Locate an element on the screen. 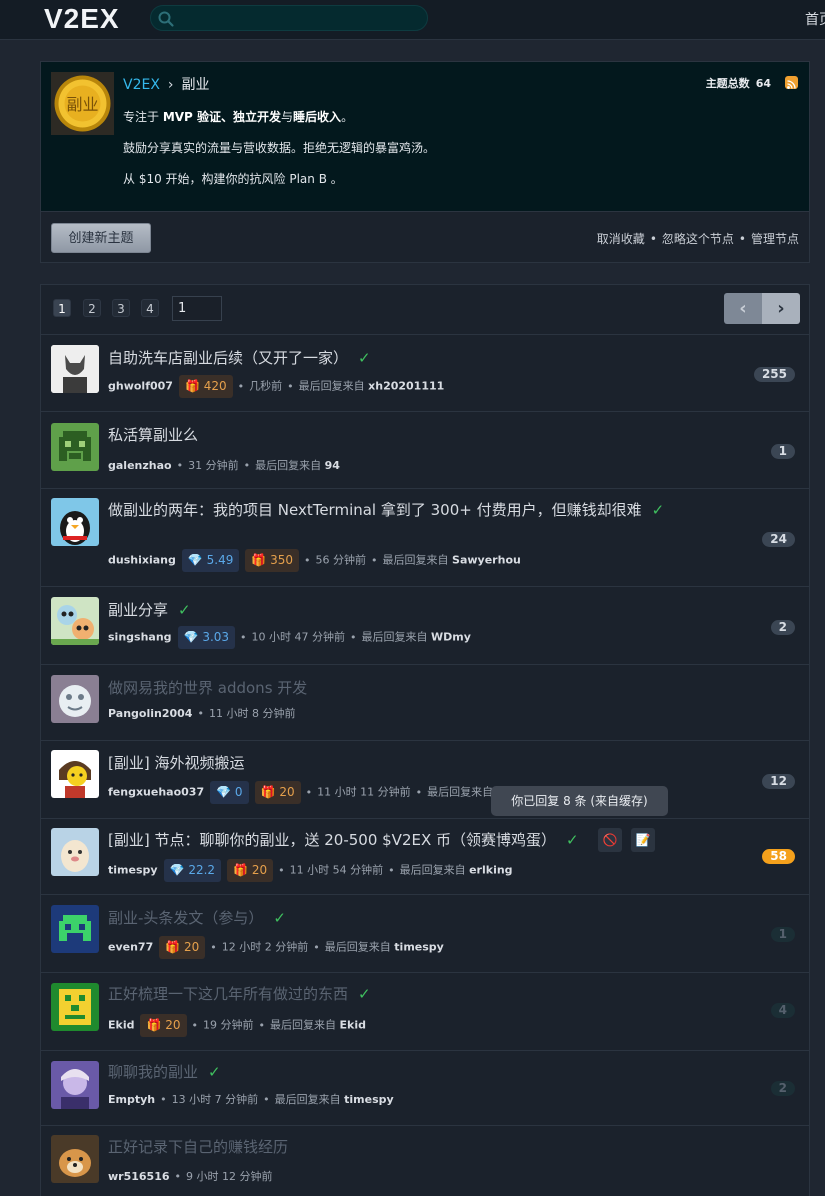 This screenshot has height=1196, width=825. topic-author: timespy is located at coordinates (133, 870).